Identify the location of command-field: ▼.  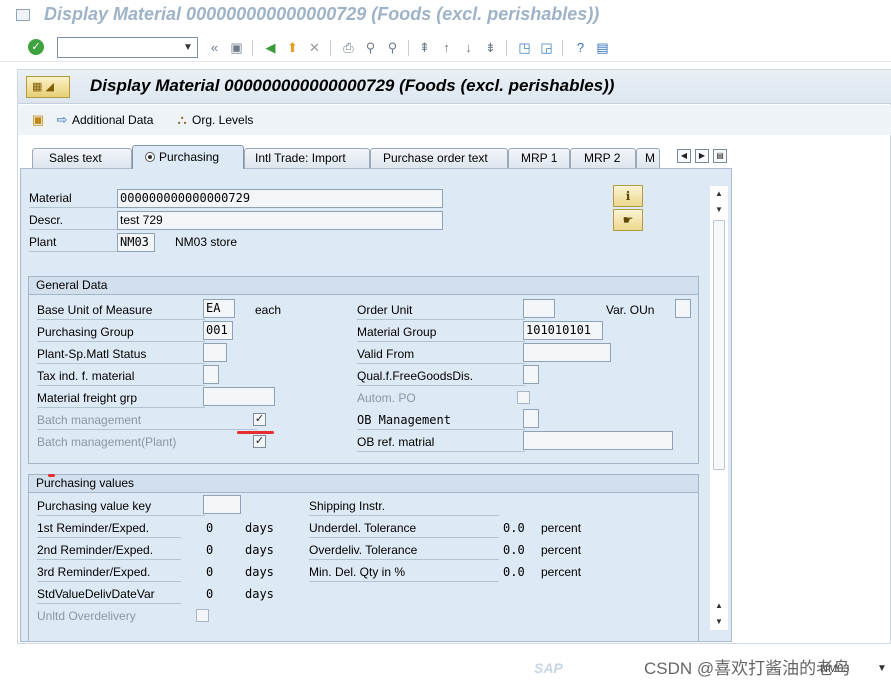
(127, 47).